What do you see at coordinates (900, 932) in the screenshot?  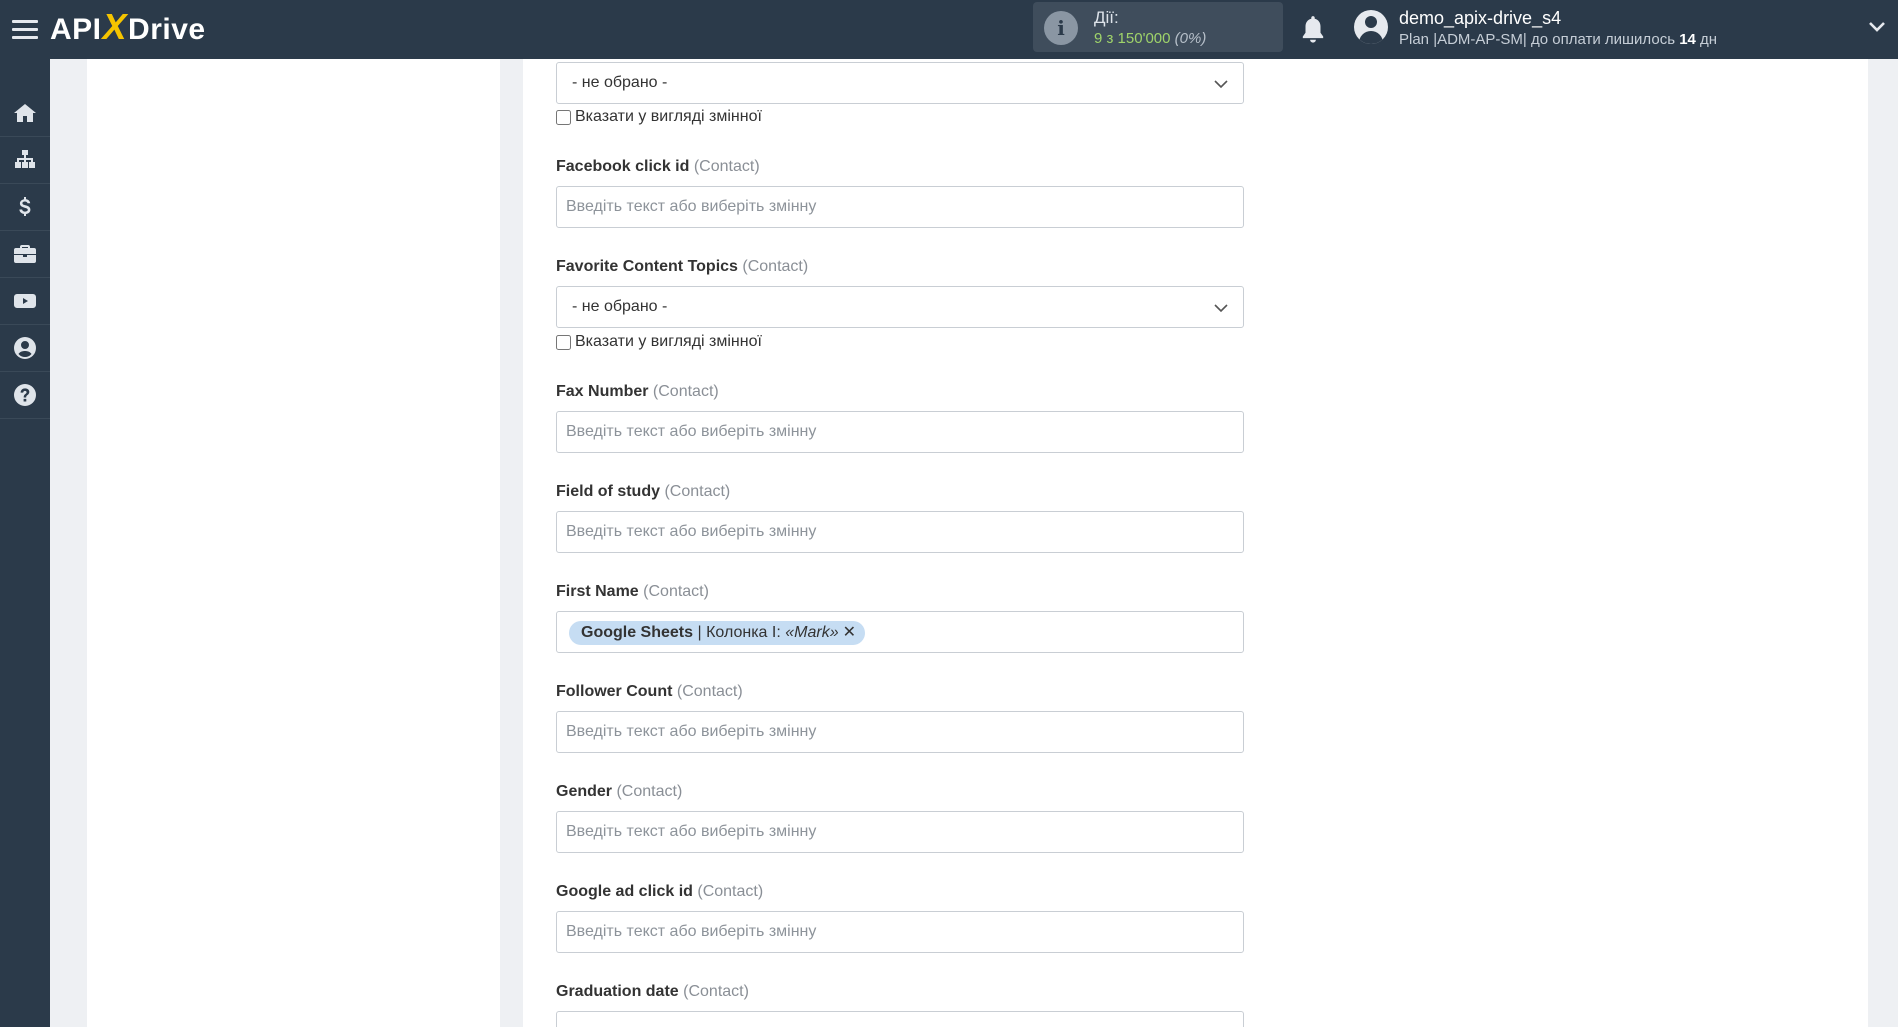 I see `google-ad-click-id-input` at bounding box center [900, 932].